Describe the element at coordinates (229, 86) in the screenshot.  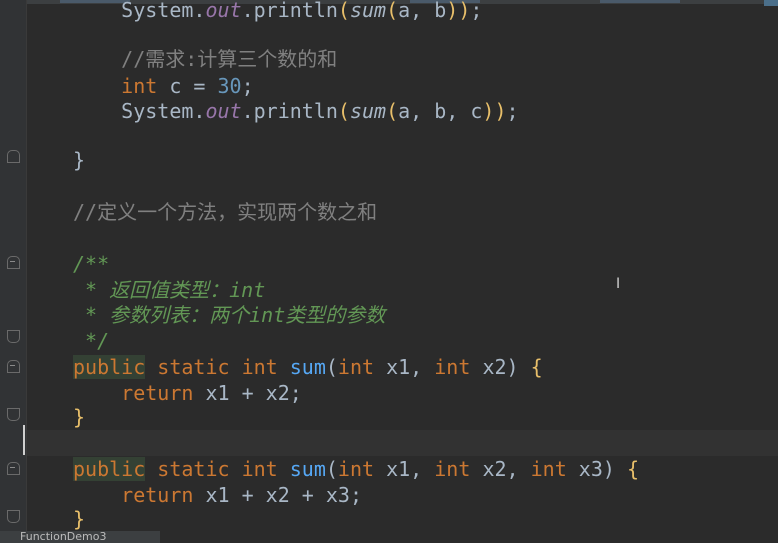
I see `code-token: 30` at that location.